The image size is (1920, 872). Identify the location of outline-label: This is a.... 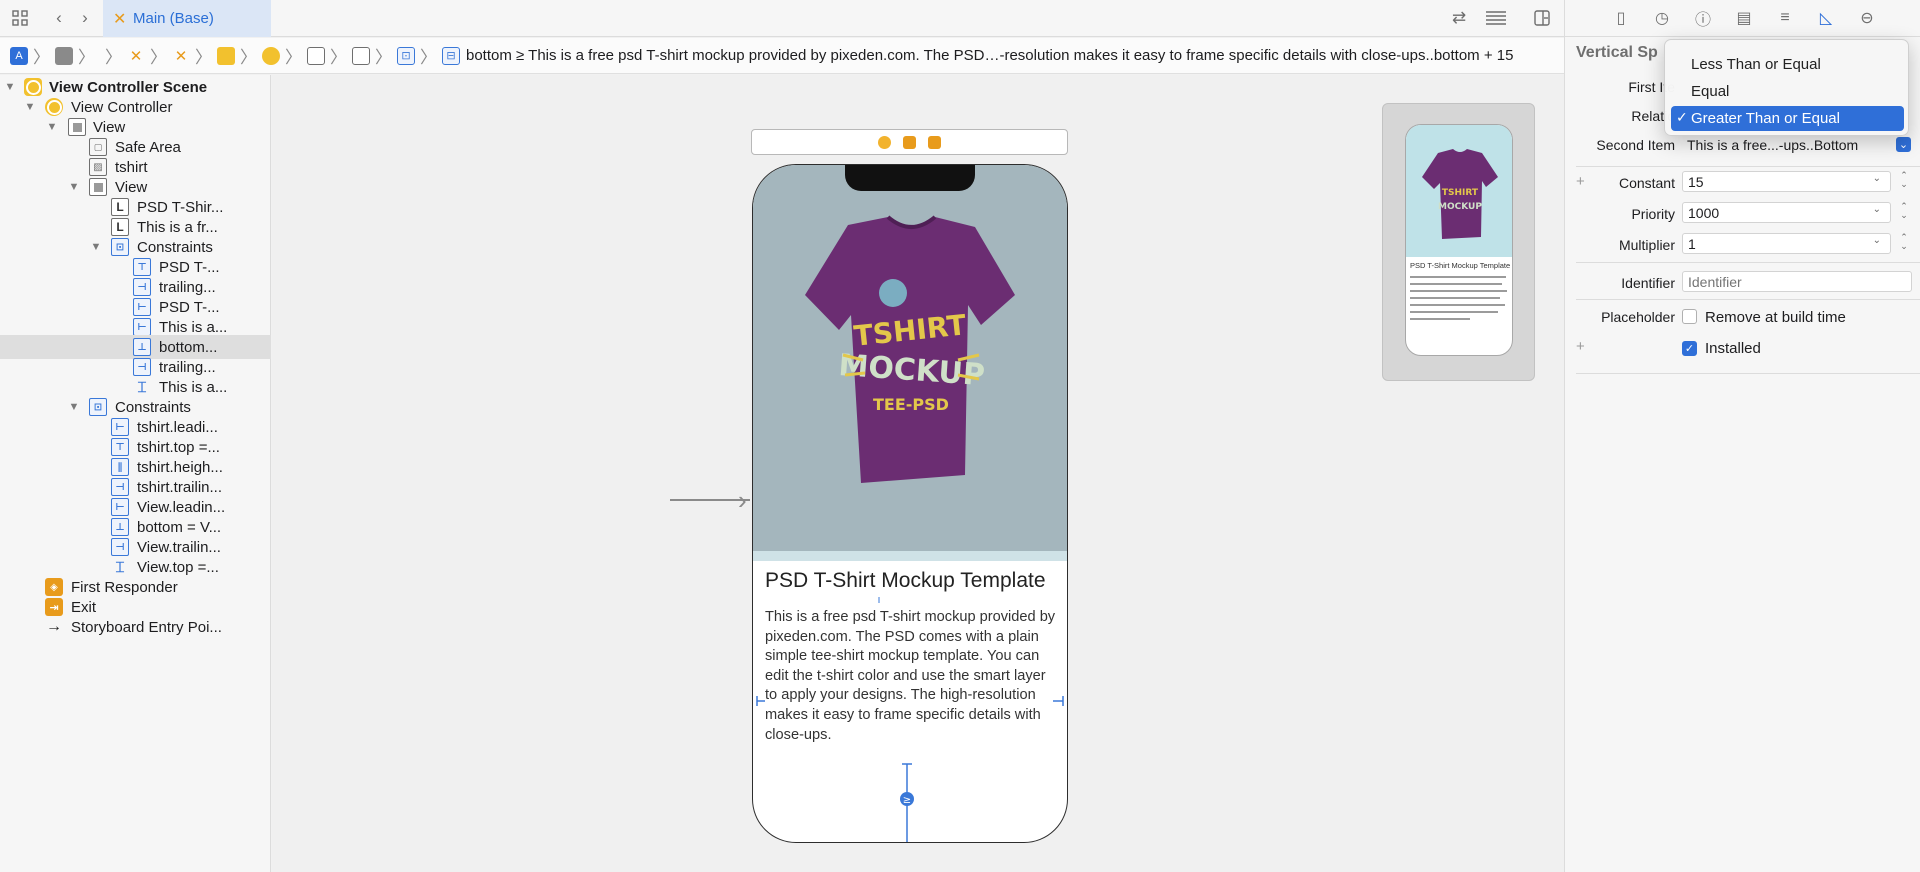
(193, 327).